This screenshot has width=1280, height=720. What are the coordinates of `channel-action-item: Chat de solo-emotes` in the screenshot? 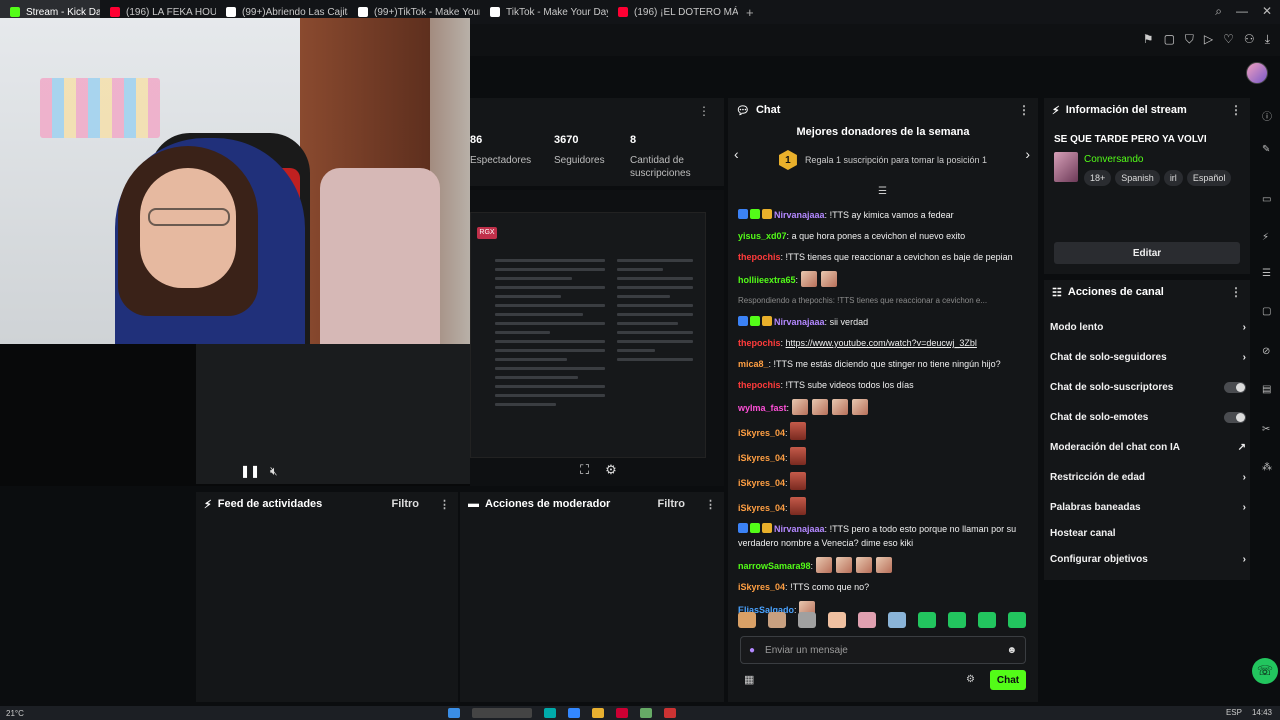 It's located at (1148, 417).